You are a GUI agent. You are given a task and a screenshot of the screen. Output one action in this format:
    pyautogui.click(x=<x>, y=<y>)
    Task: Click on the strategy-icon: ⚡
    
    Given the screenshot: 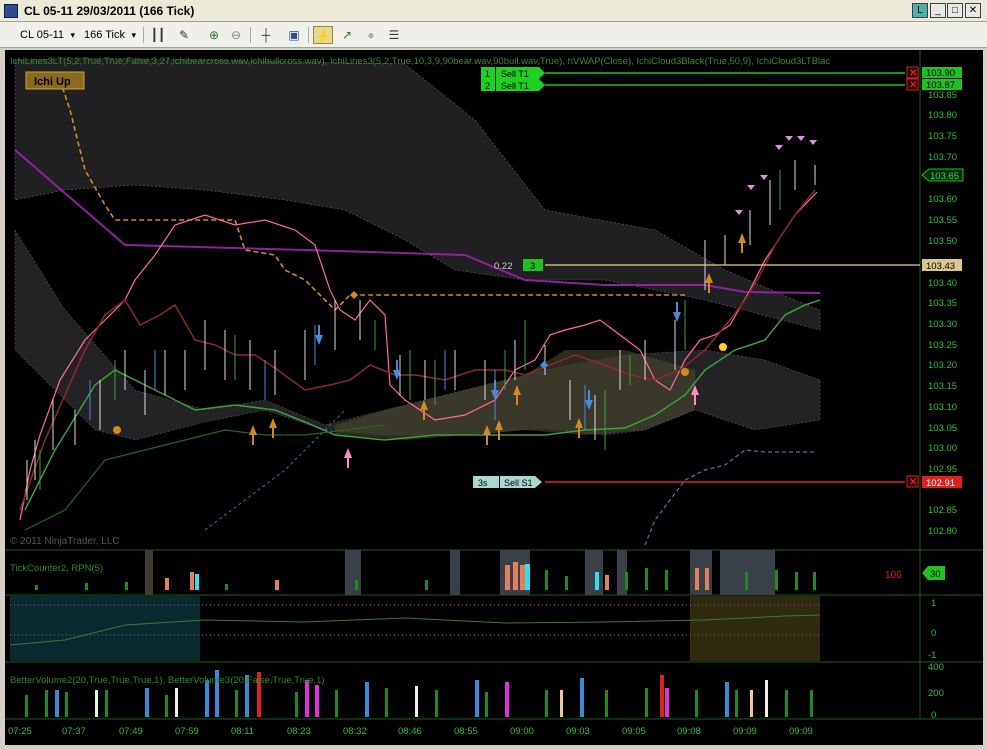 What is the action you would take?
    pyautogui.click(x=323, y=35)
    